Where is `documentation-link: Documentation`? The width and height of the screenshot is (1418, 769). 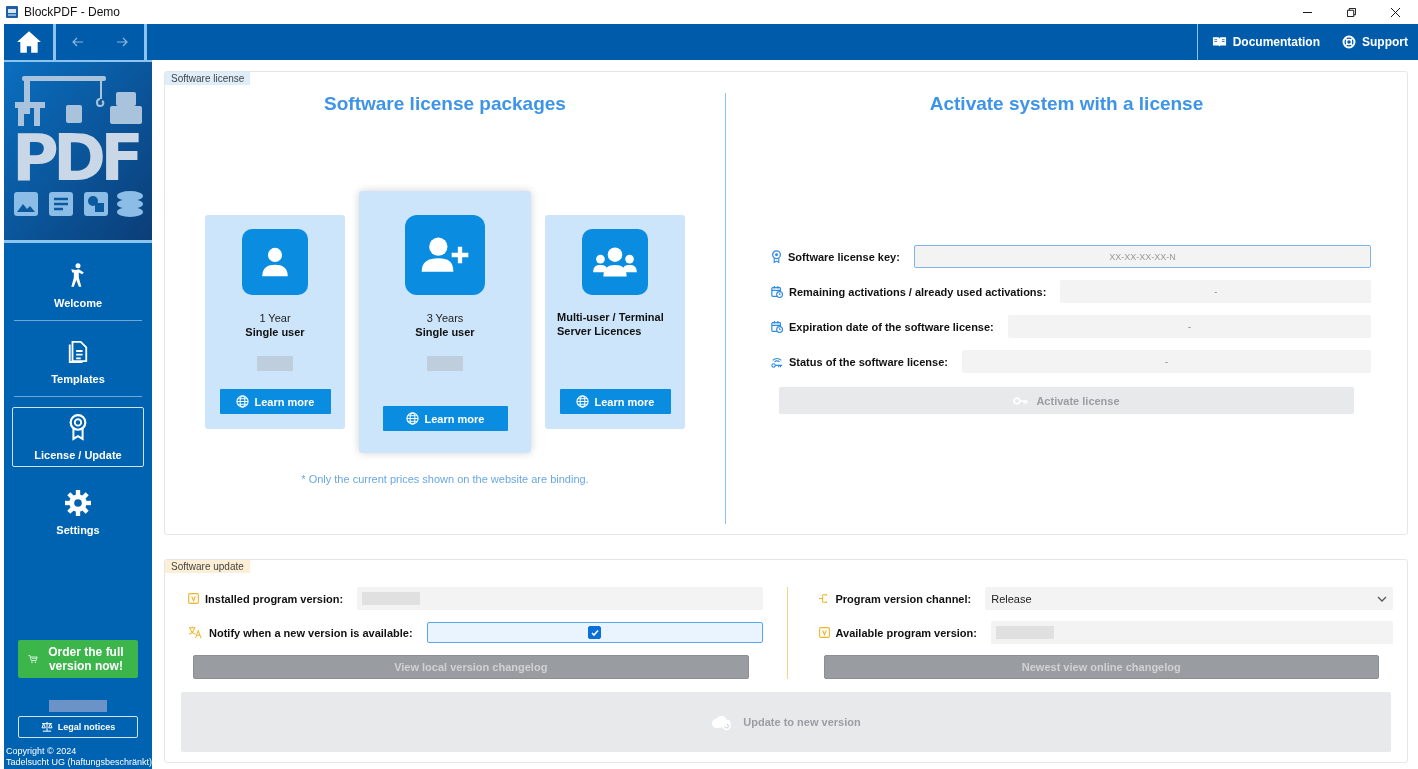 documentation-link: Documentation is located at coordinates (1265, 42).